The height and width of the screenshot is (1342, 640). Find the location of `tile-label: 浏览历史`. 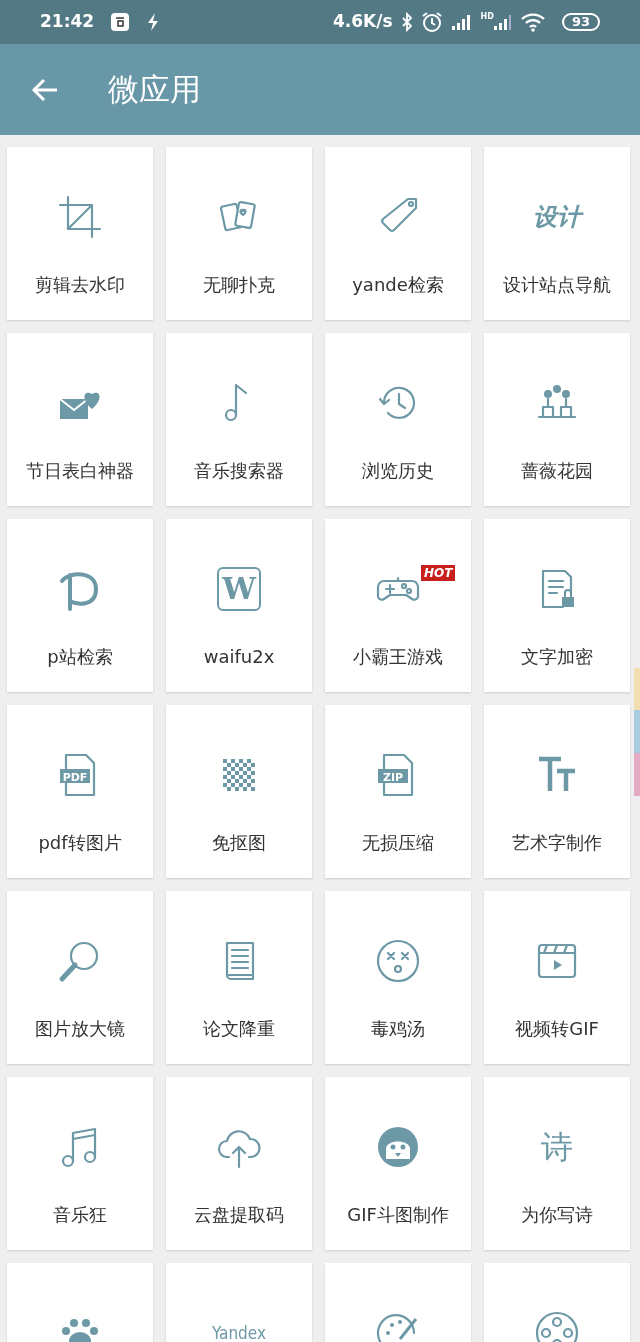

tile-label: 浏览历史 is located at coordinates (398, 471).